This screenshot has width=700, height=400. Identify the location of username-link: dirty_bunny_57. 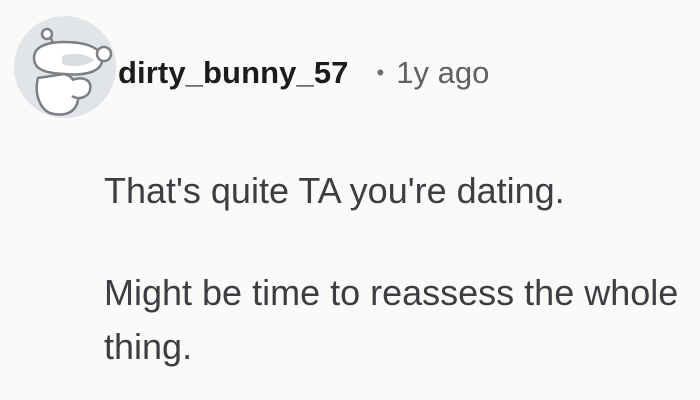
(233, 73).